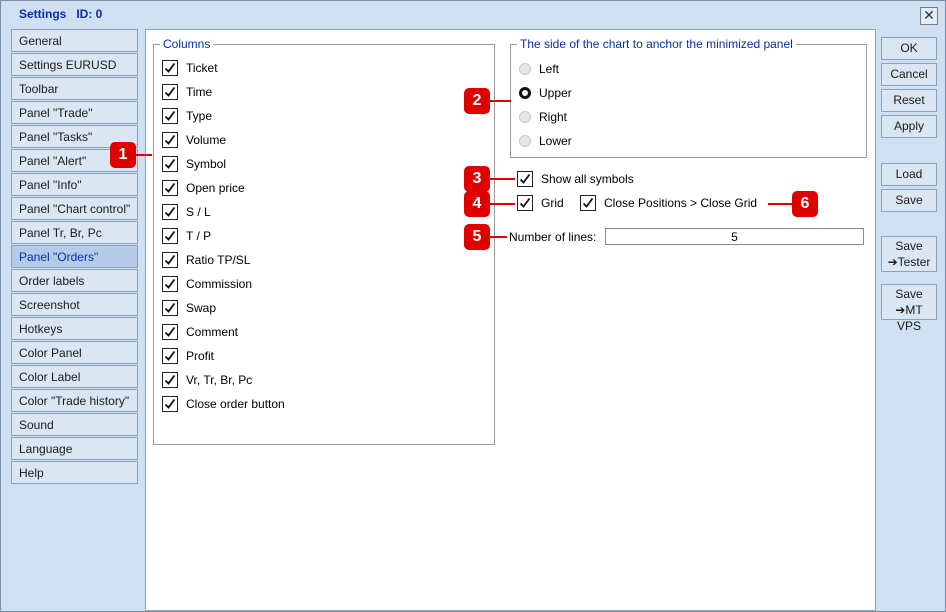 The image size is (946, 612). I want to click on column-label: Type, so click(199, 116).